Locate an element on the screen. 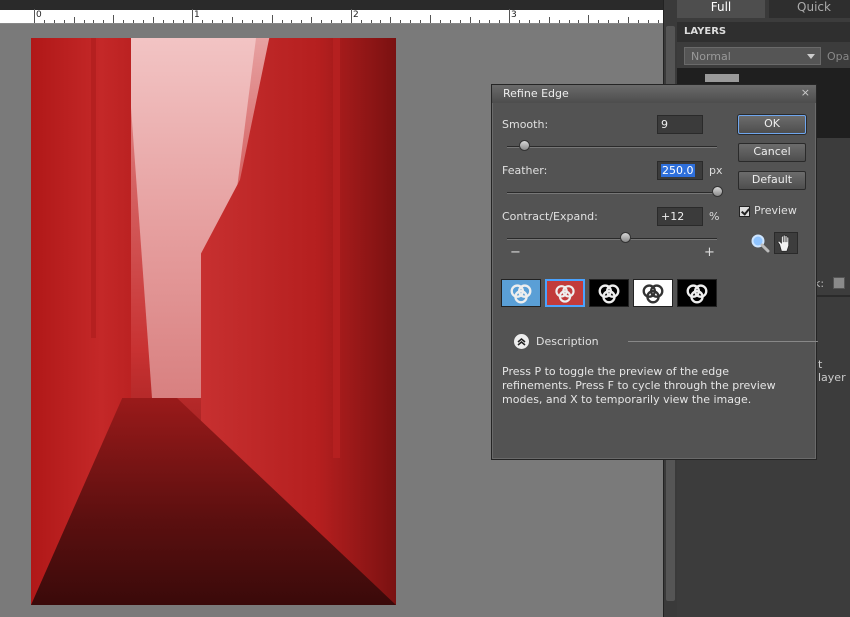 This screenshot has height=617, width=850. opacity-label: Opa is located at coordinates (838, 56).